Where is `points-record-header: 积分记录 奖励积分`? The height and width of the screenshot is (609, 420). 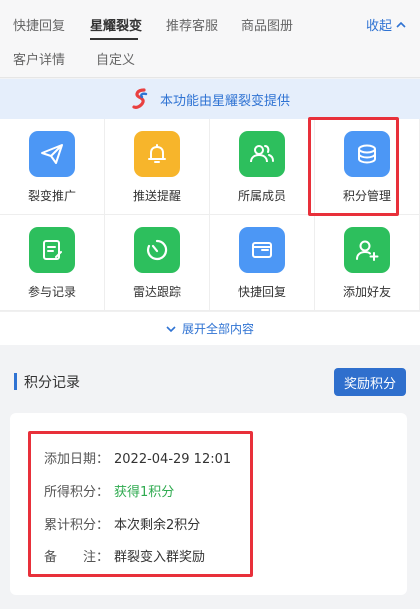 points-record-header: 积分记录 奖励积分 is located at coordinates (210, 382).